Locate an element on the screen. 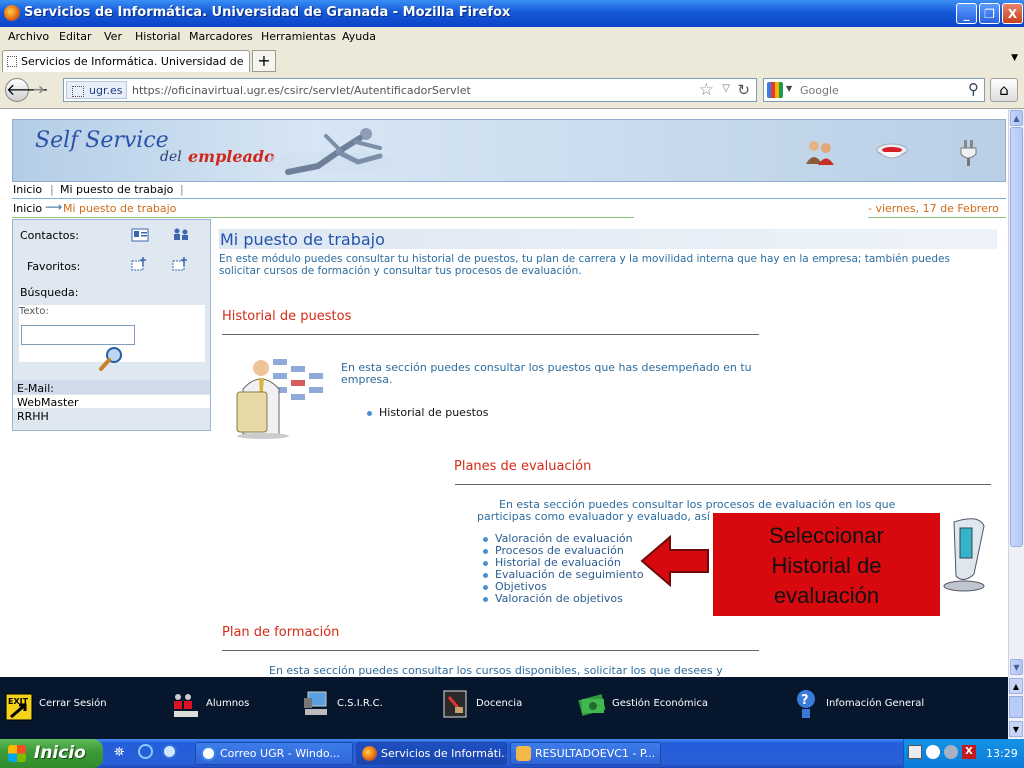 This screenshot has height=768, width=1024. contact-group-icon is located at coordinates (181, 234).